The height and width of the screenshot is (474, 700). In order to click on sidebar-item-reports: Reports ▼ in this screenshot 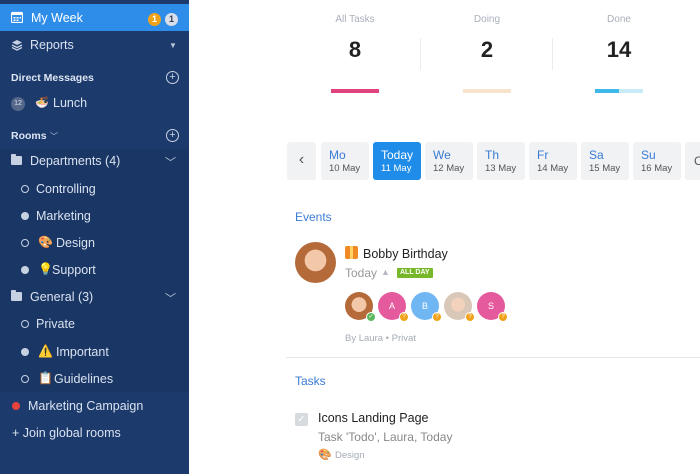, I will do `click(94, 45)`.